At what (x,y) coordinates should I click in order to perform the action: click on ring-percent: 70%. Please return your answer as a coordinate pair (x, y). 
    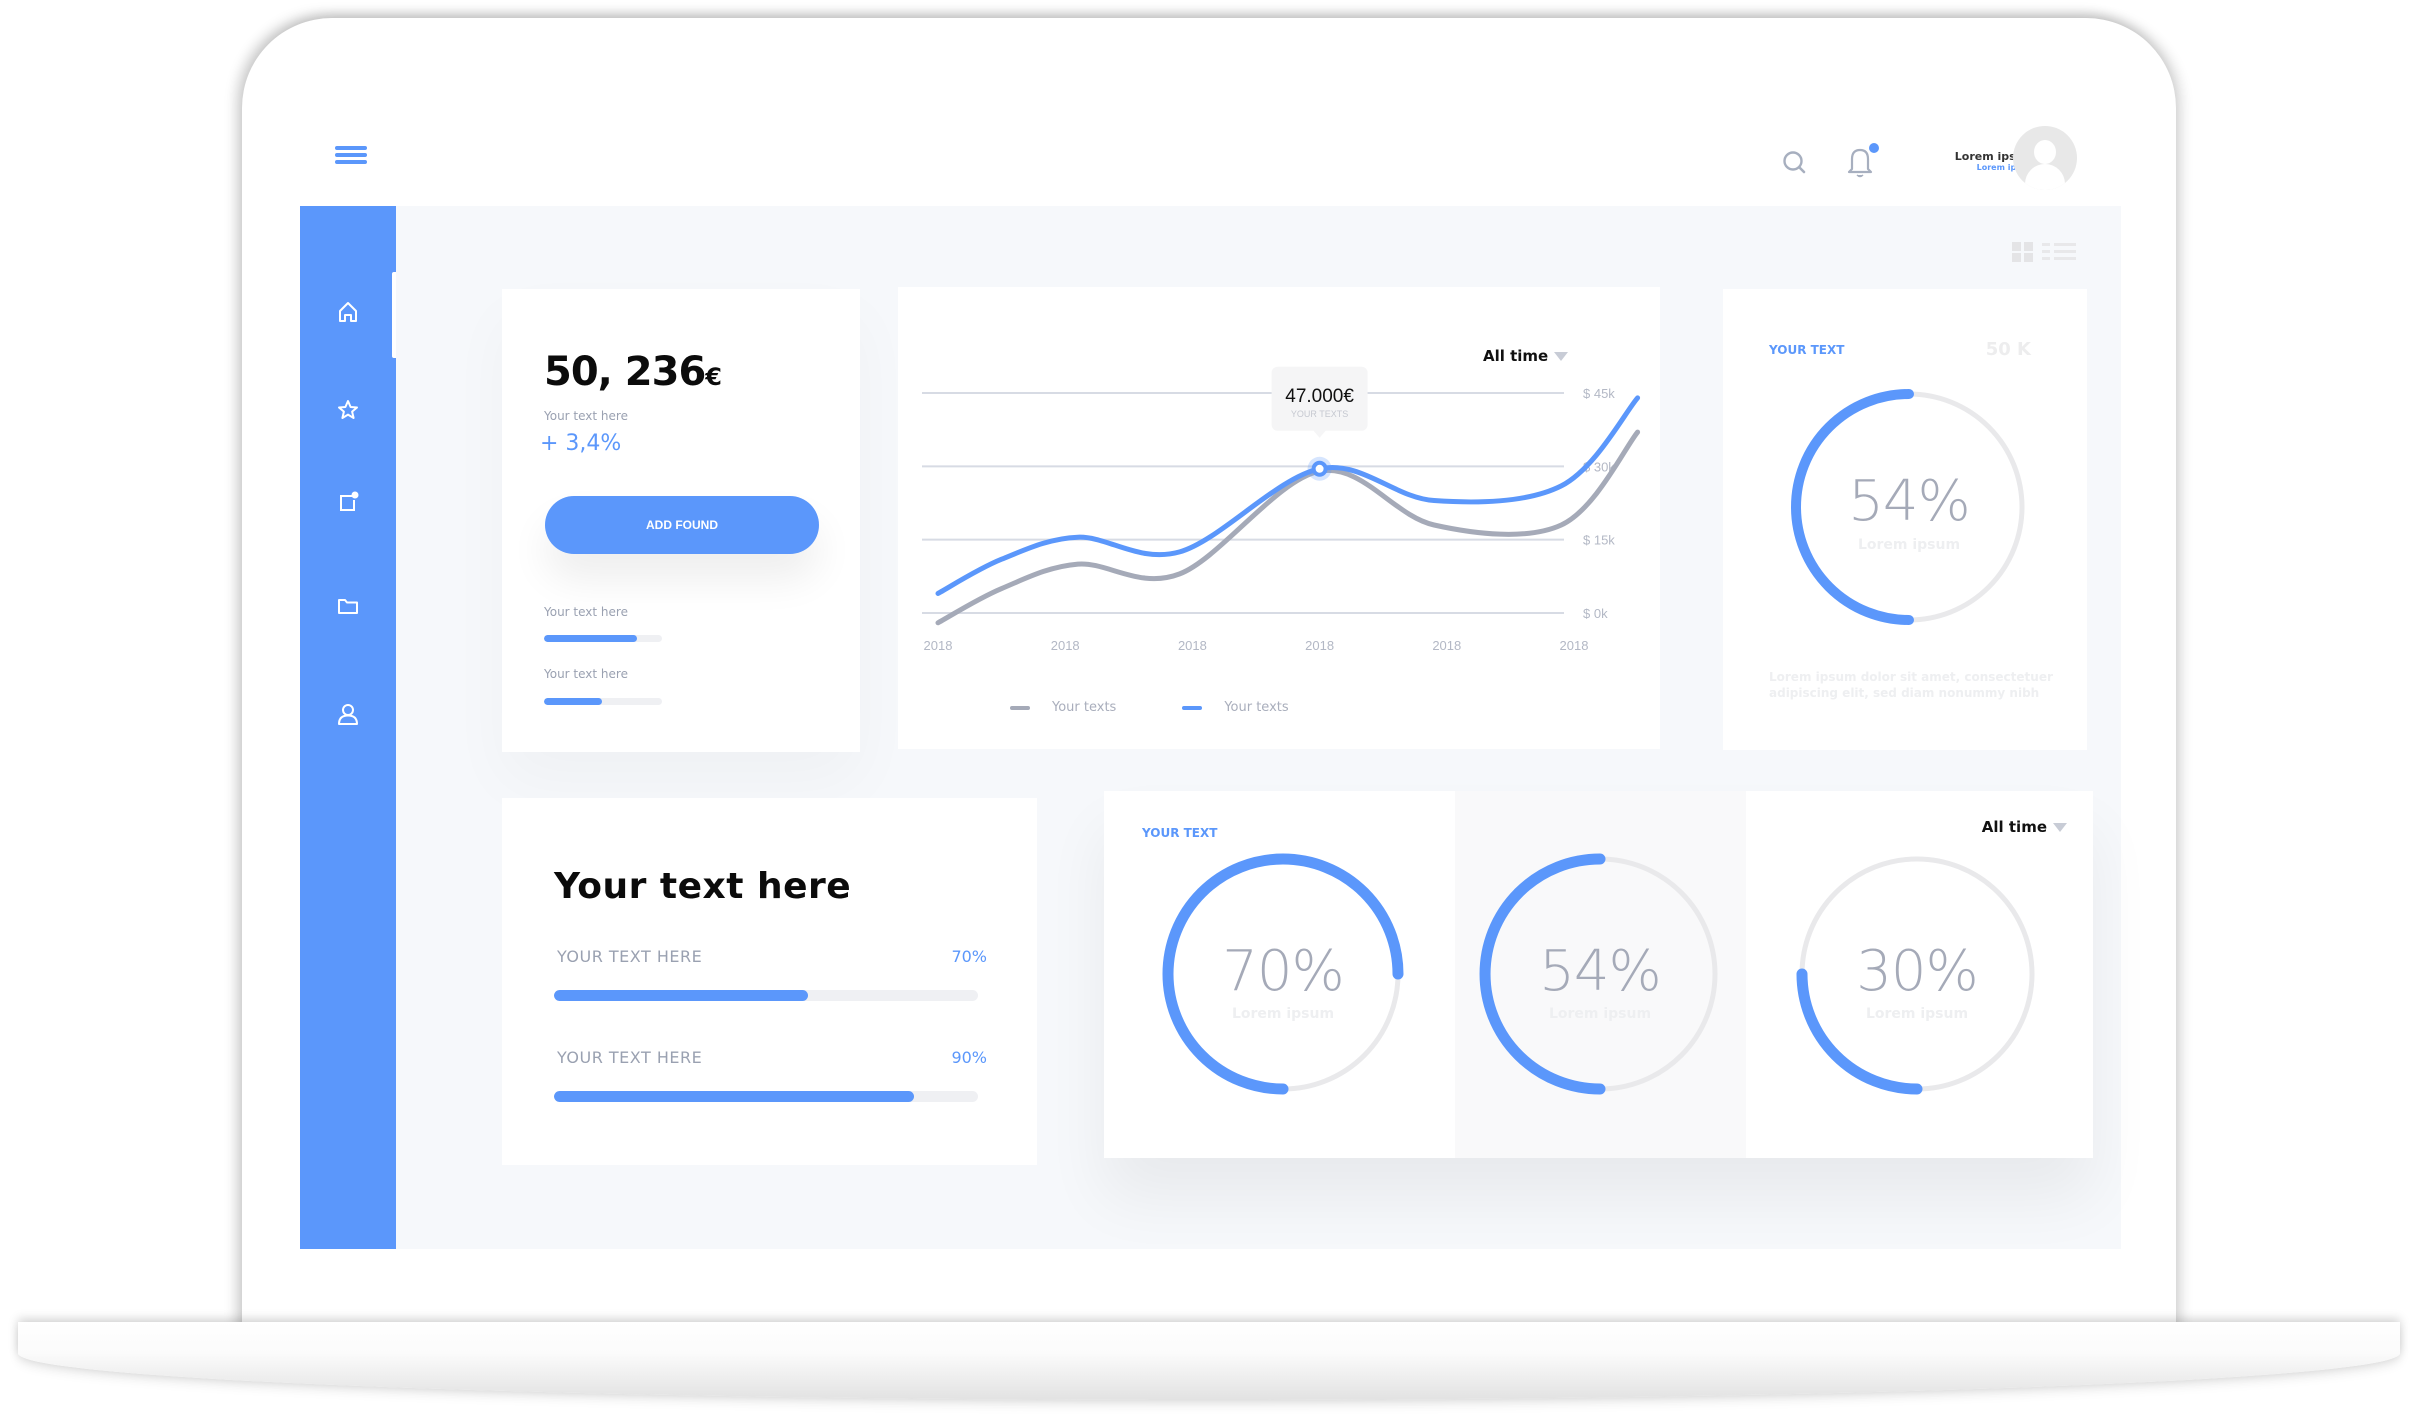
    Looking at the image, I should click on (1283, 971).